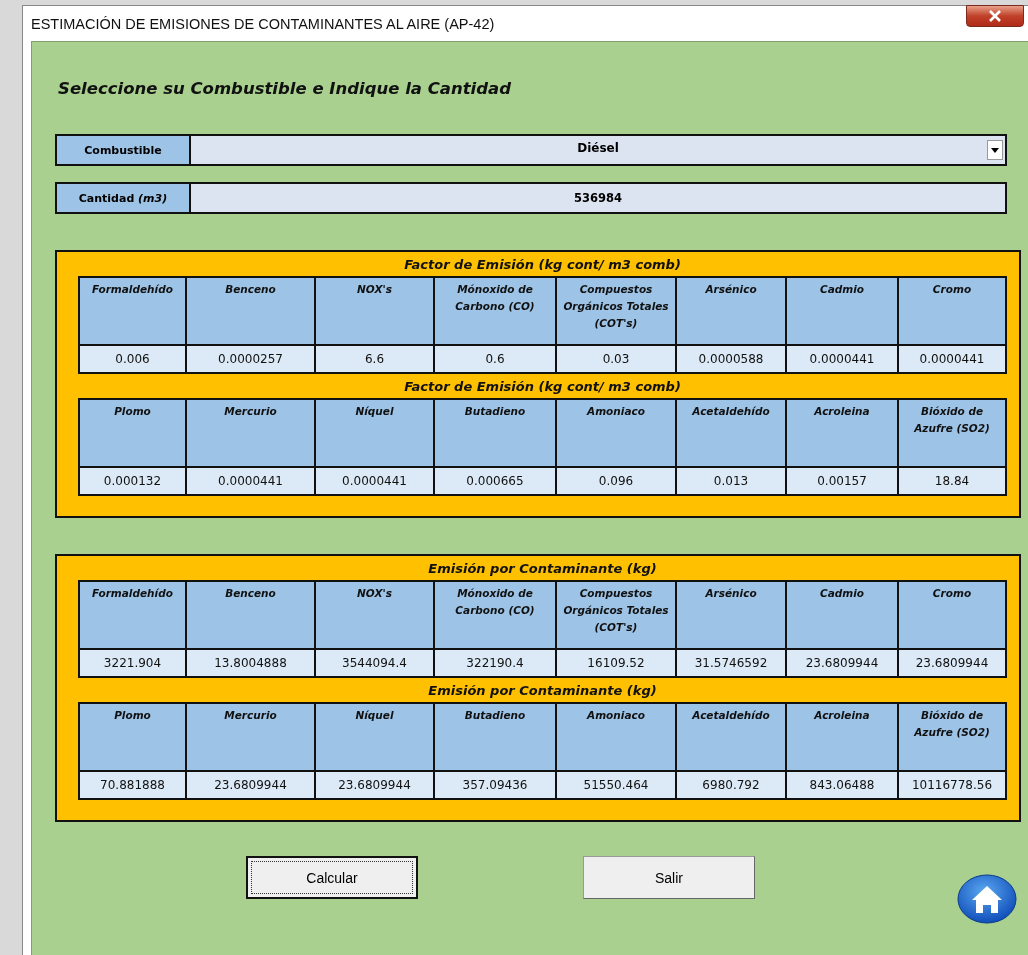 The image size is (1028, 955). I want to click on table-cell: 0.013, so click(731, 481).